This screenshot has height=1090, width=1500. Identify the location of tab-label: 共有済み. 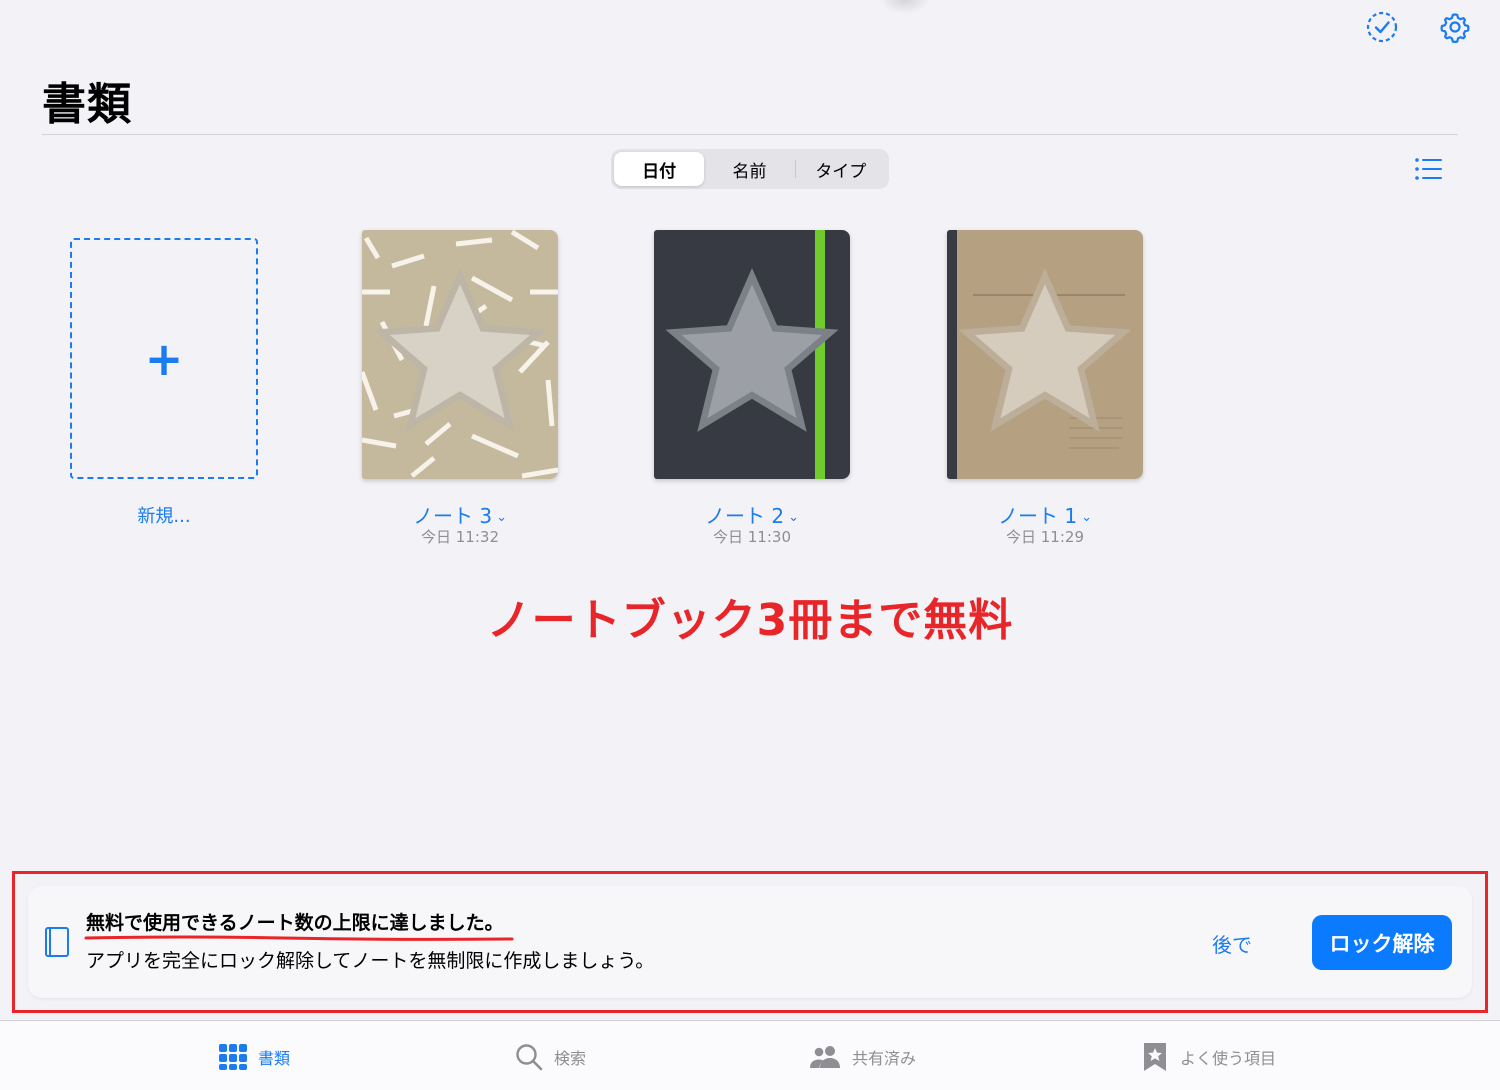
(884, 1058).